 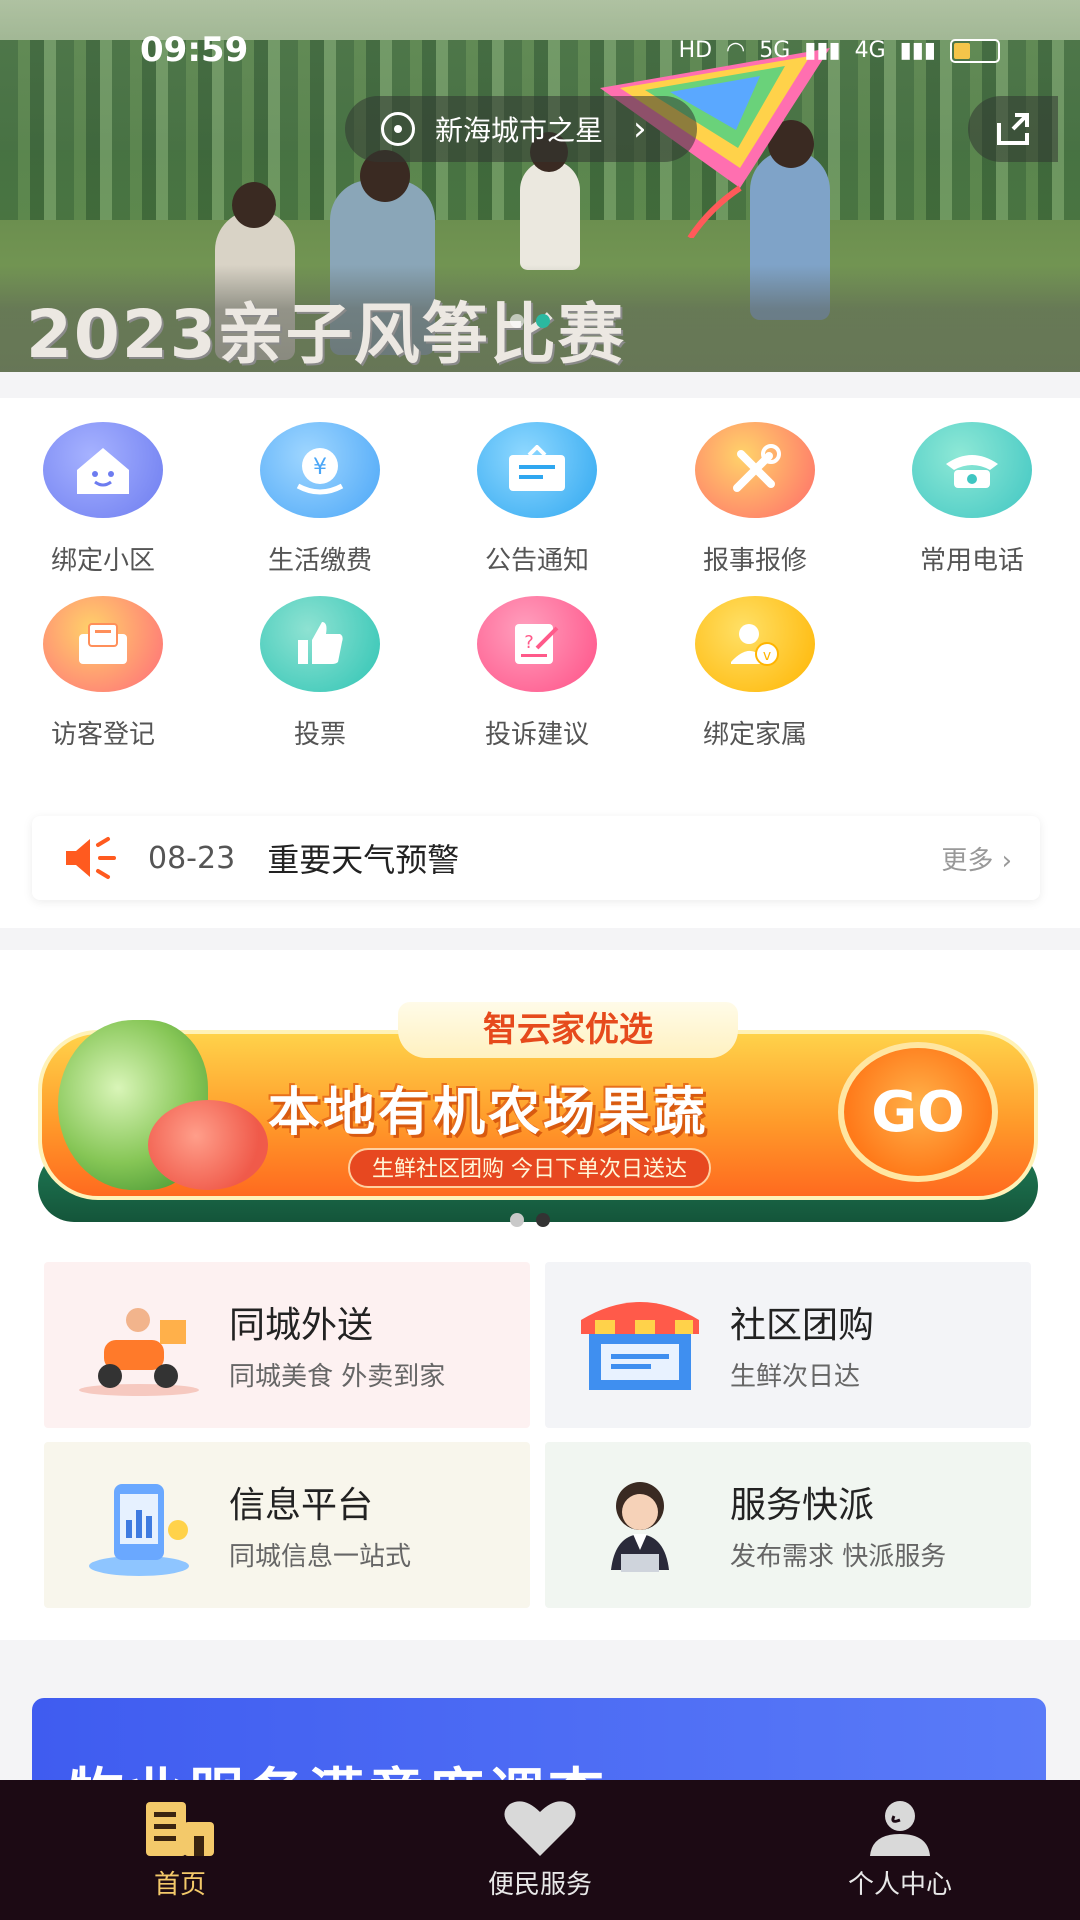 I want to click on quick-item-payment: ¥ 生活缴费, so click(x=320, y=499).